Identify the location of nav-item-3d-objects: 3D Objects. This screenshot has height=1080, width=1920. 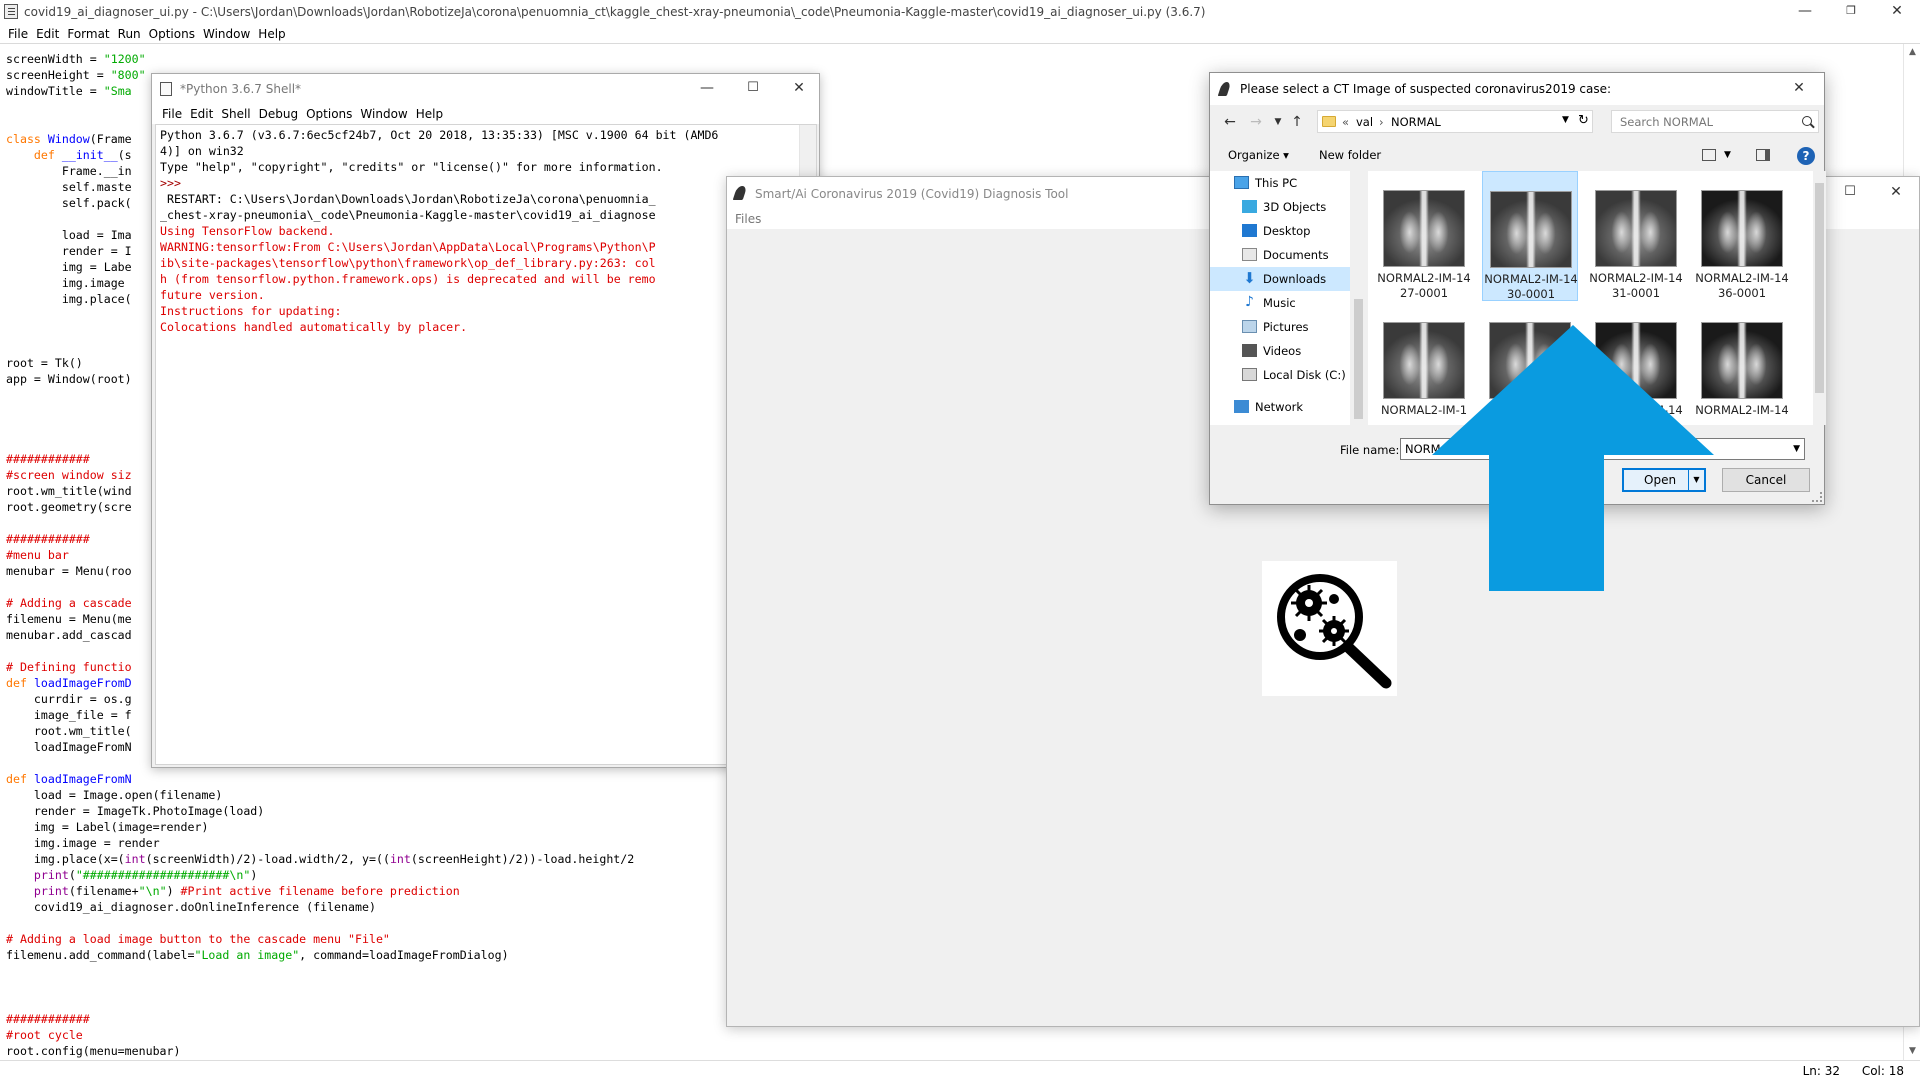
(1280, 207).